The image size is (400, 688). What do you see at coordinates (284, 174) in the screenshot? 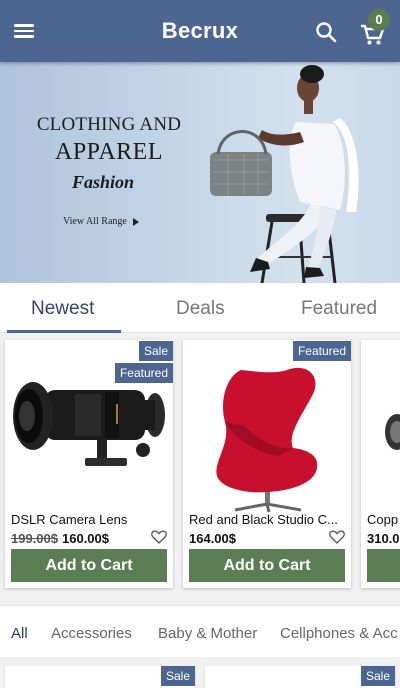
I see `fashion-model-image` at bounding box center [284, 174].